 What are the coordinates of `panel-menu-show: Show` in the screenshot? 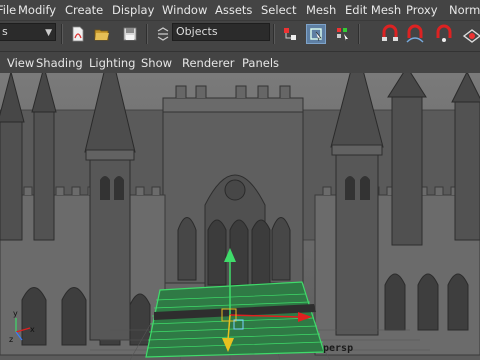 It's located at (156, 63).